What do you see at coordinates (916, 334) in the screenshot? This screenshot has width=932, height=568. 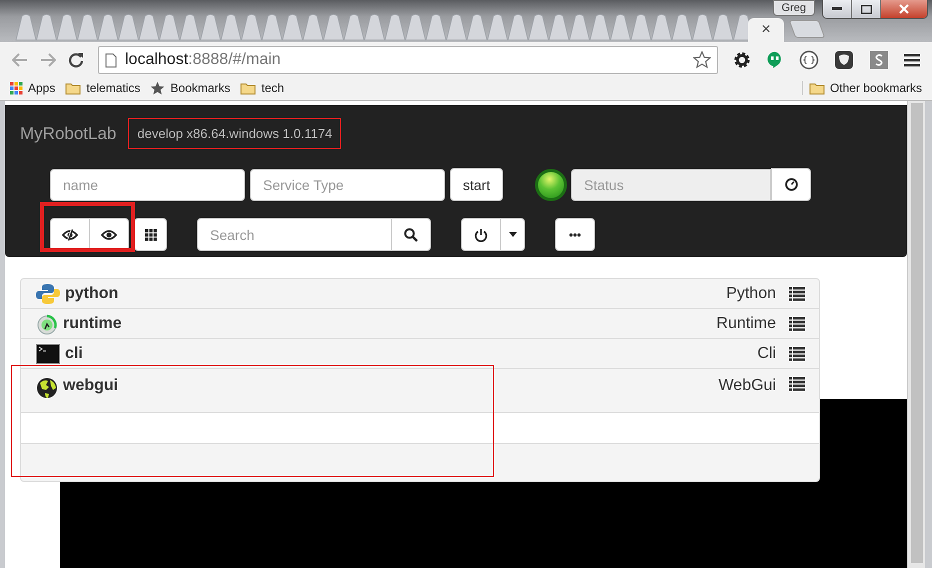 I see `scrollbar` at bounding box center [916, 334].